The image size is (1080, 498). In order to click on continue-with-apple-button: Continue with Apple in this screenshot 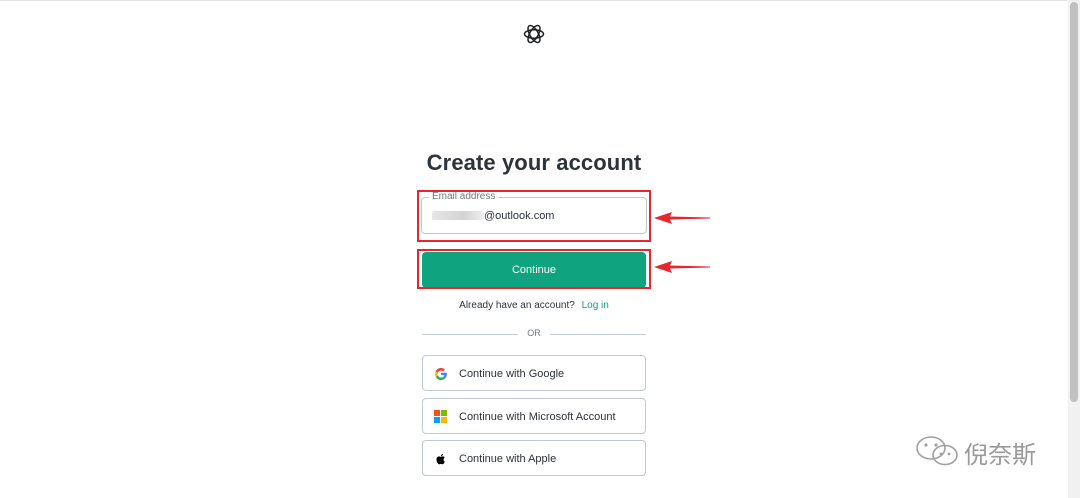, I will do `click(534, 458)`.